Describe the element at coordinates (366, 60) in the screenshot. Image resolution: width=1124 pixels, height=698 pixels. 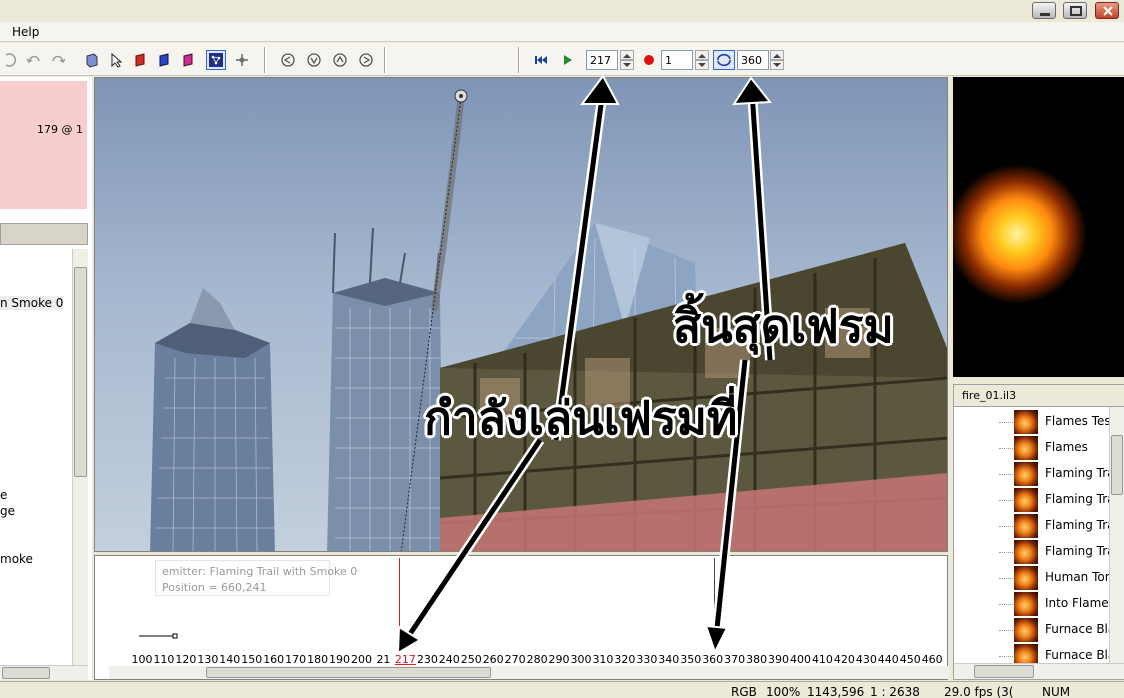
I see `nav-right-button` at that location.